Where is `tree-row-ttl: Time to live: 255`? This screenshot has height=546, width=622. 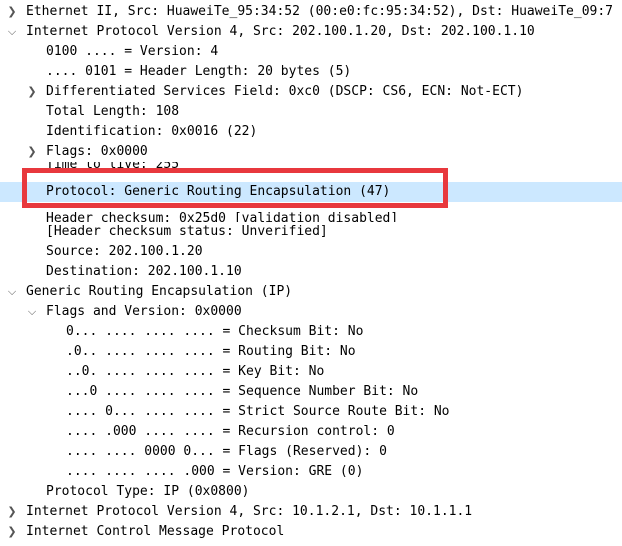
tree-row-ttl: Time to live: 255 is located at coordinates (311, 172).